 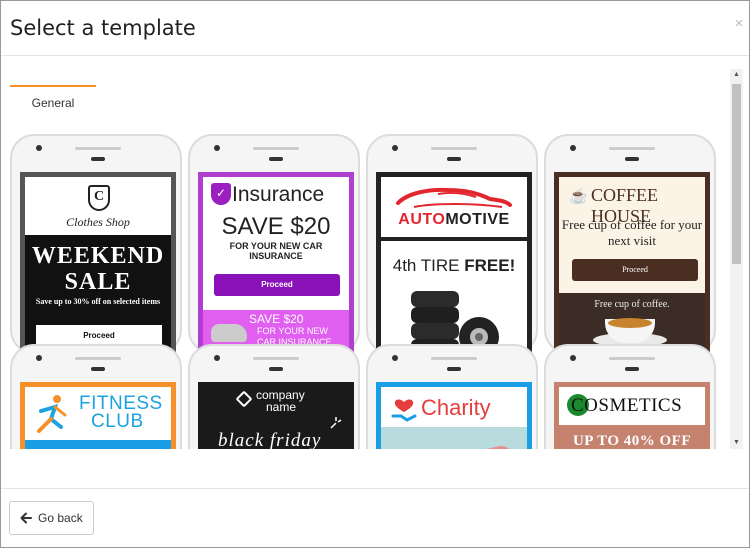 I want to click on template-card-fitness-club: FITNESS CLUB, so click(x=96, y=396).